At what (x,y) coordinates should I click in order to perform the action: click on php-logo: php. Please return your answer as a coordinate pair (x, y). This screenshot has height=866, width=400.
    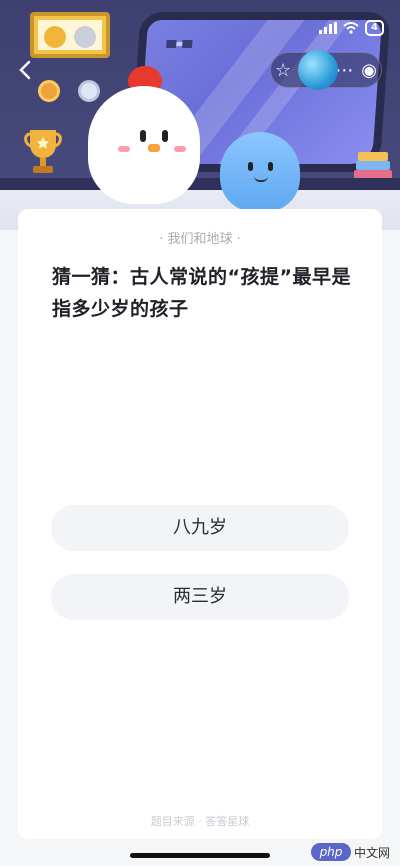
    Looking at the image, I should click on (330, 852).